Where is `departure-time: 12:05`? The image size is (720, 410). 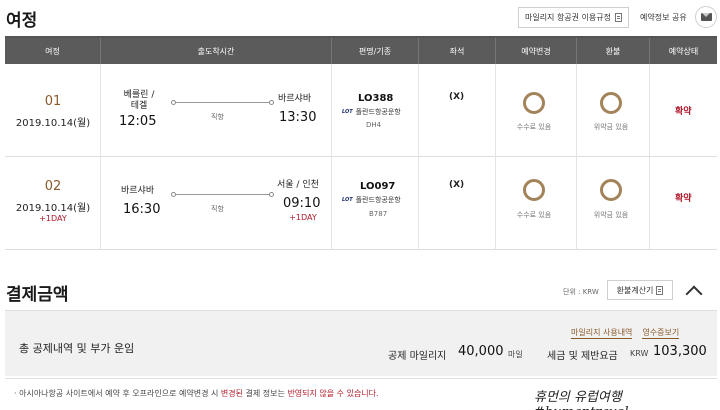 departure-time: 12:05 is located at coordinates (138, 121).